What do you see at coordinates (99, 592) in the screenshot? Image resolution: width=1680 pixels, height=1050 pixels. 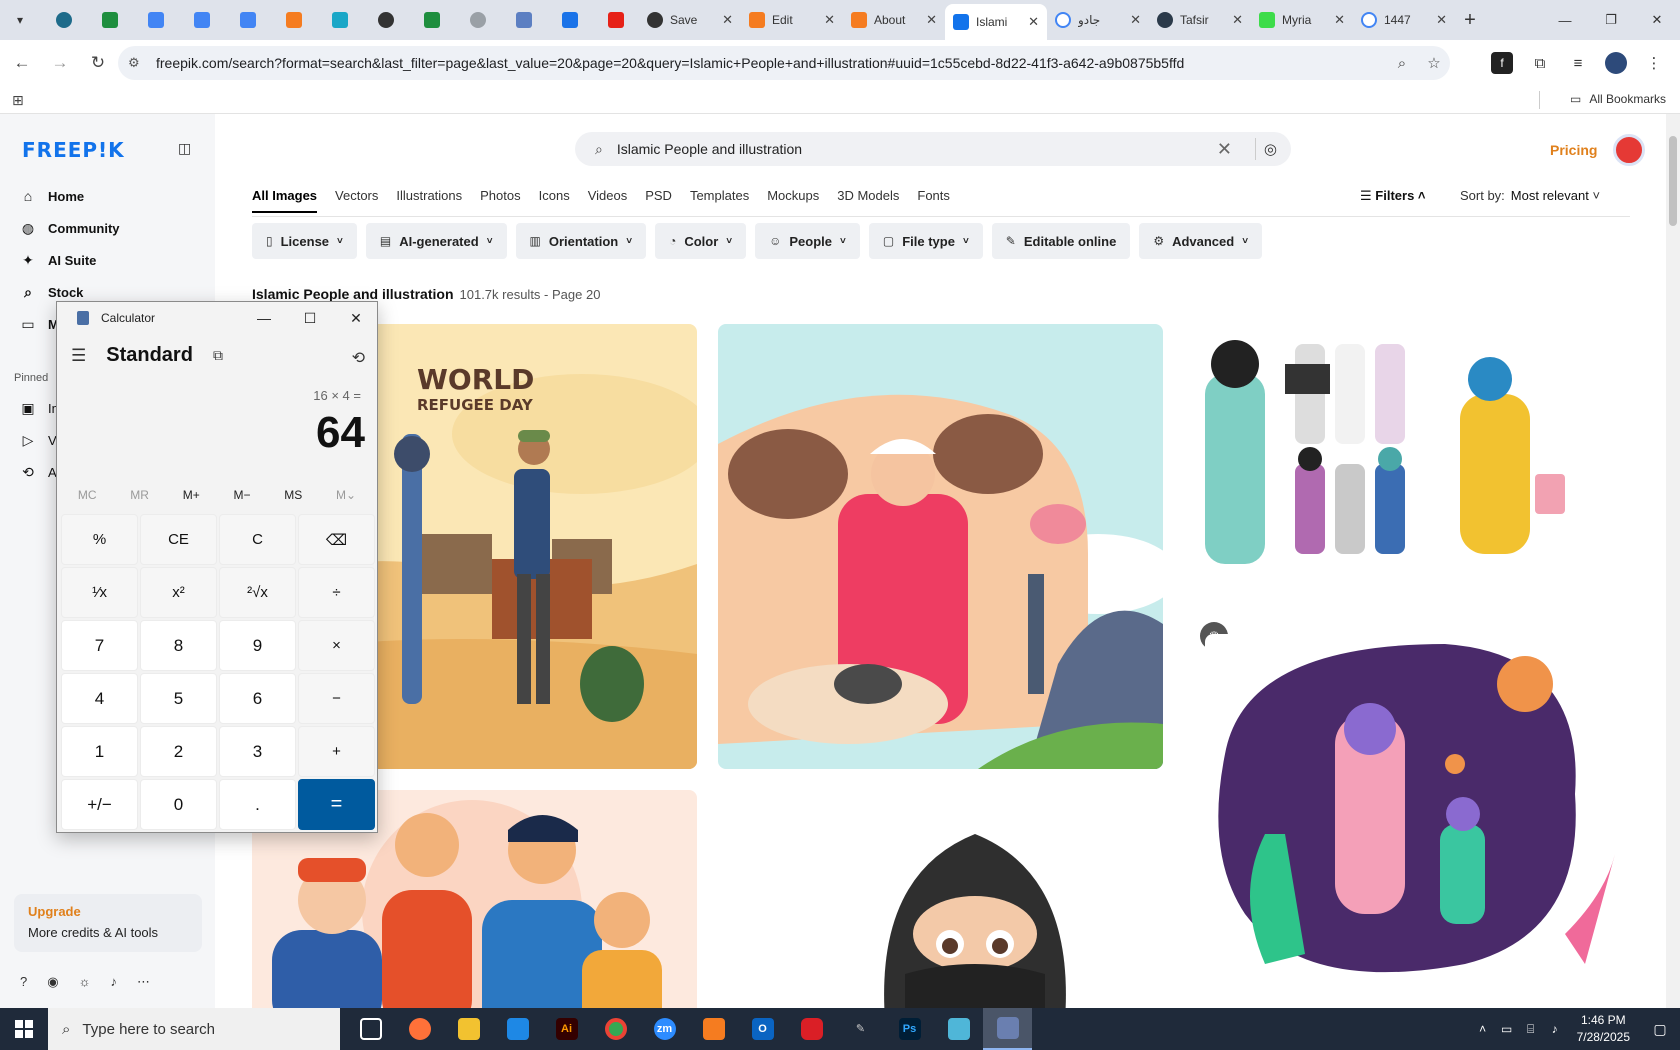 I see `reciprocal-key: ¹⁄x` at bounding box center [99, 592].